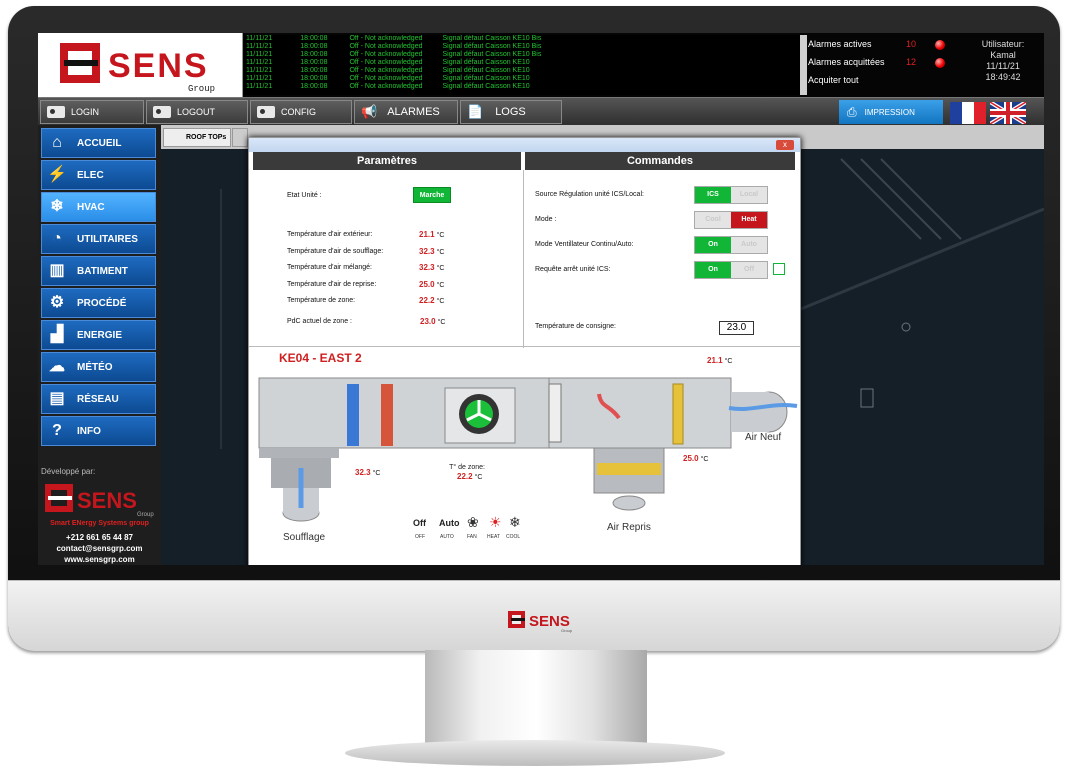 This screenshot has width=1067, height=773. What do you see at coordinates (713, 220) in the screenshot?
I see `toggle-option-a: Cool` at bounding box center [713, 220].